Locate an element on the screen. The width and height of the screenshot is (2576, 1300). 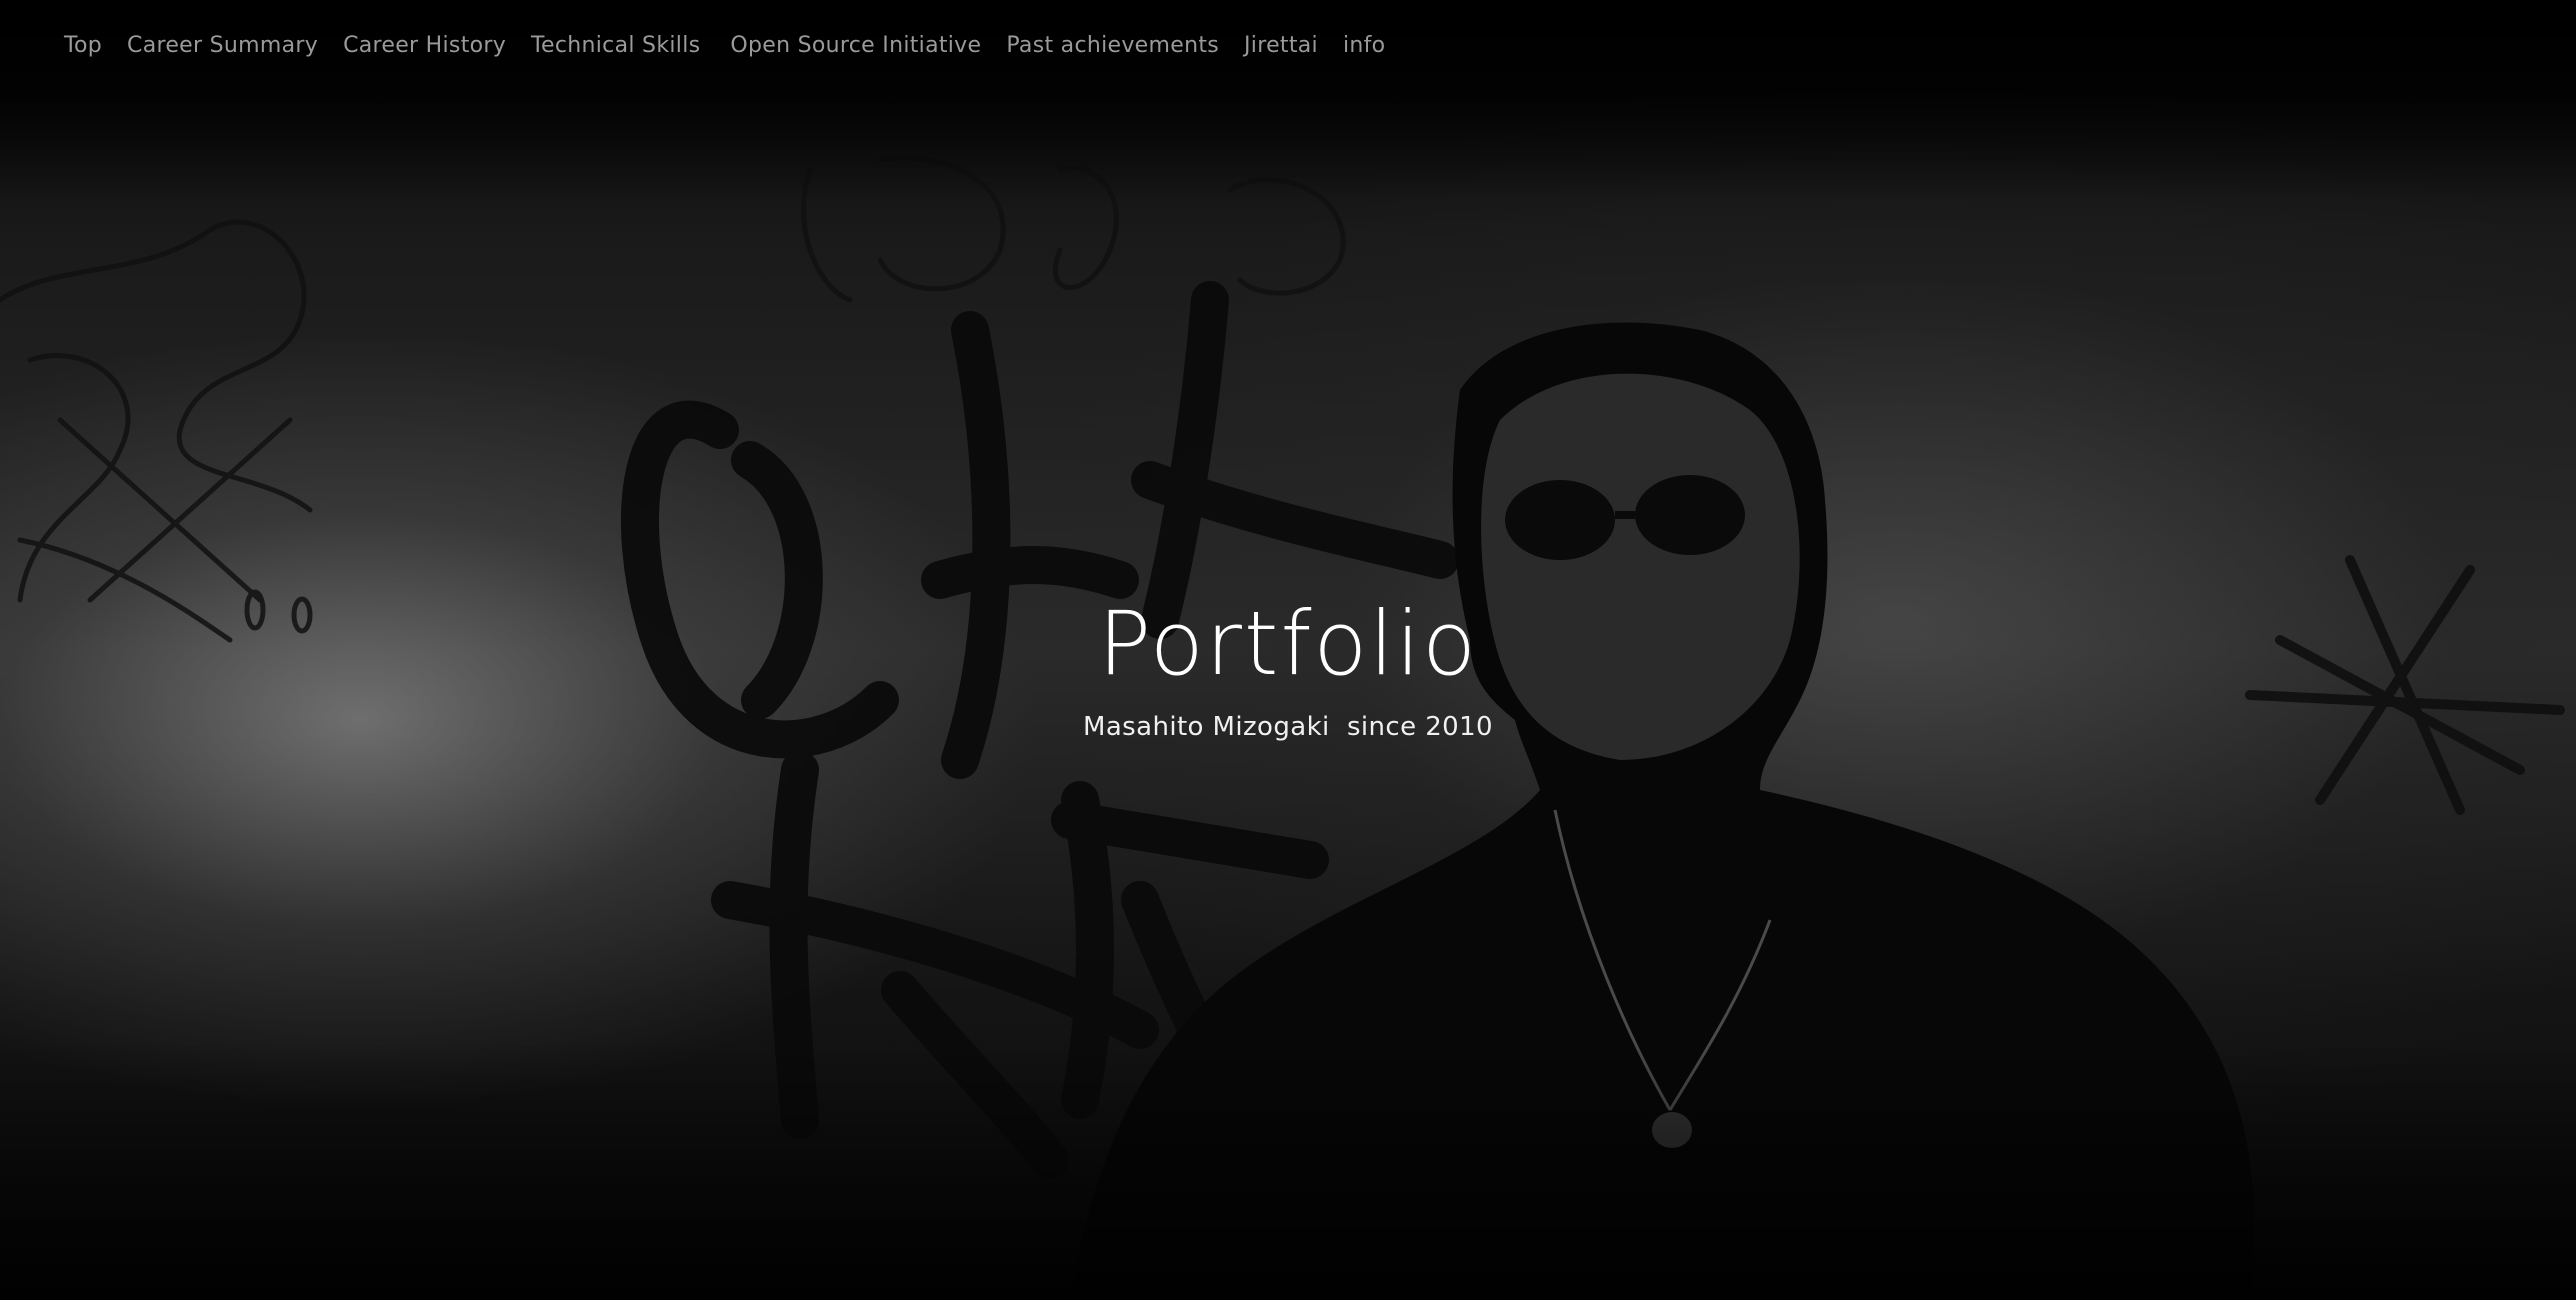
nav-link-open-source-initiative: Open Source Initiative is located at coordinates (855, 45).